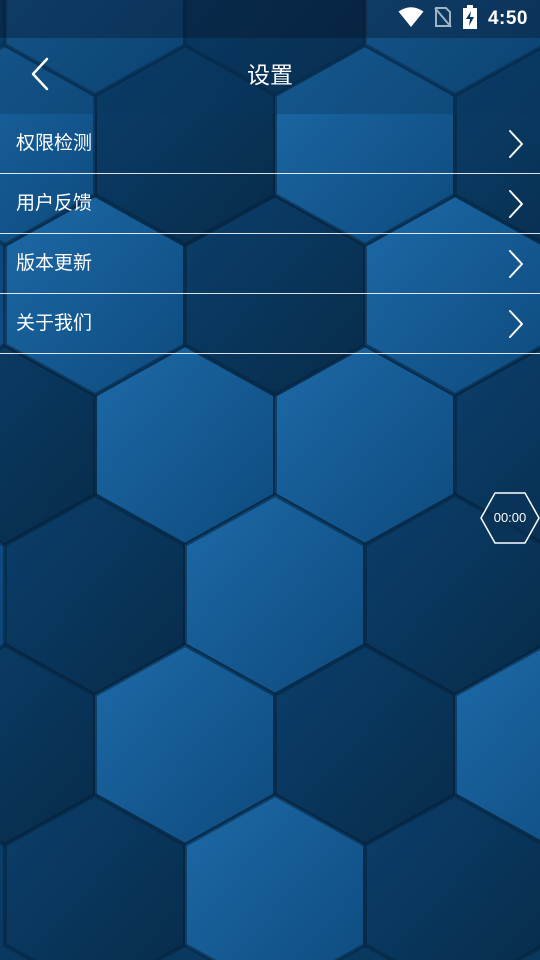  Describe the element at coordinates (507, 18) in the screenshot. I see `status-time: 4:50` at that location.